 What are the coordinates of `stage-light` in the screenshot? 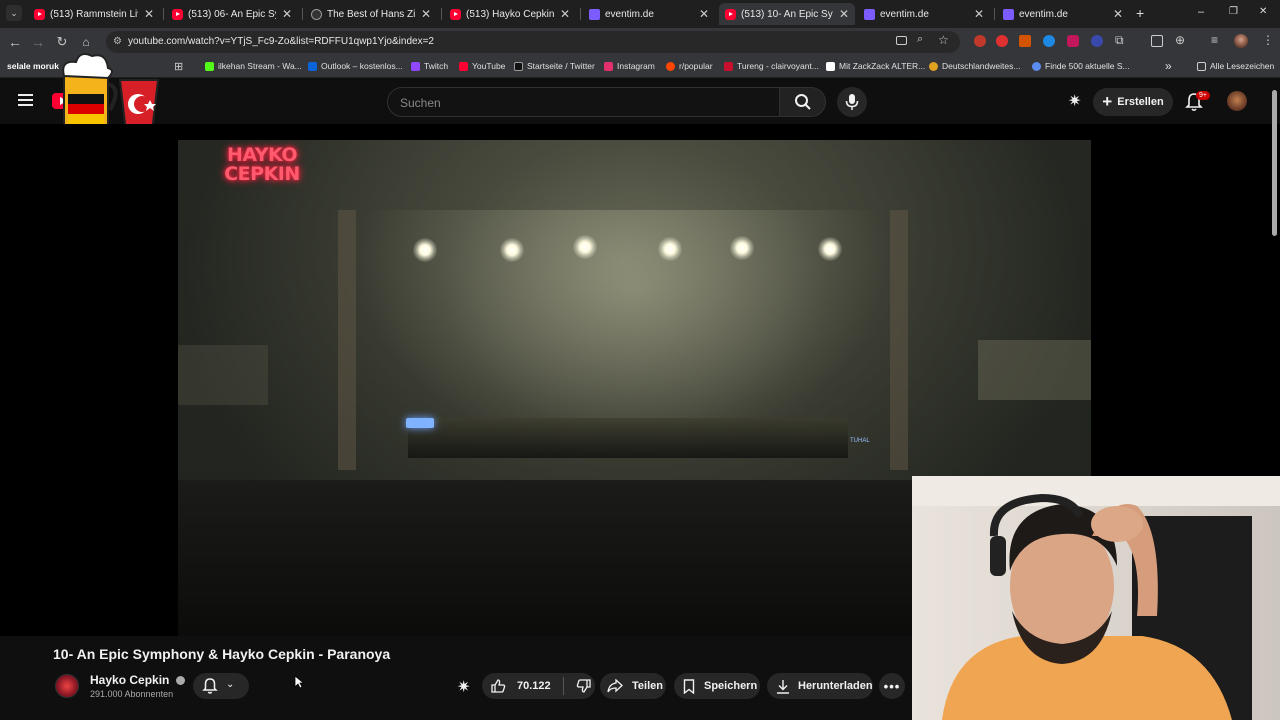 It's located at (585, 247).